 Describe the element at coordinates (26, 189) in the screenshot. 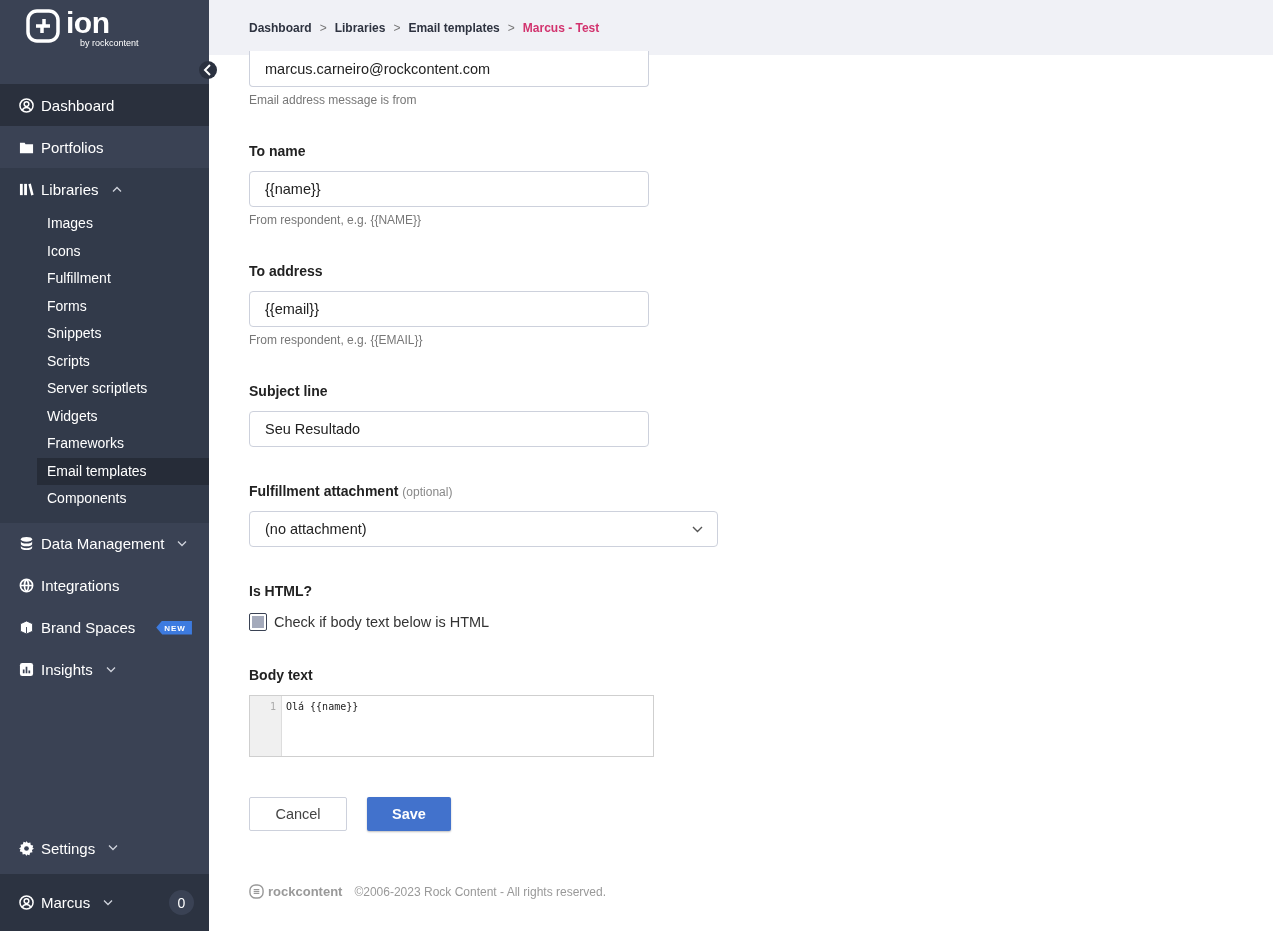

I see `books-icon` at that location.